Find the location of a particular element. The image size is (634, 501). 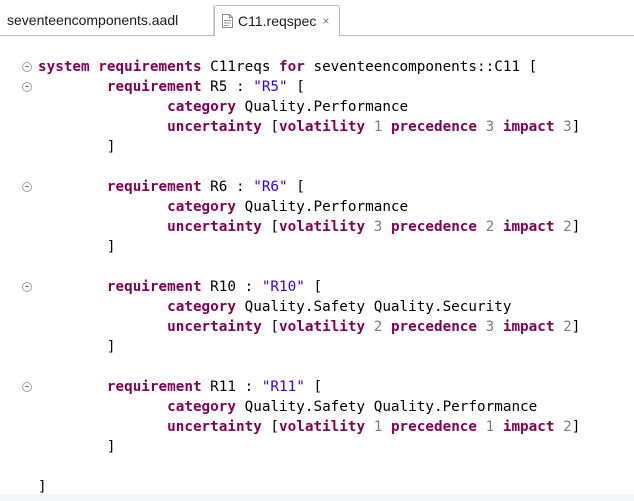

code-line: category Quality.Safety Quality.Security is located at coordinates (309, 307).